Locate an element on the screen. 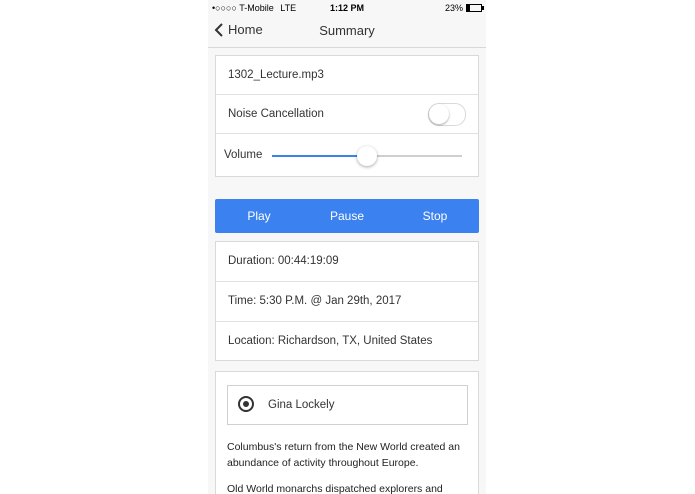 The image size is (695, 494). noise-cancellation-toggle is located at coordinates (447, 114).